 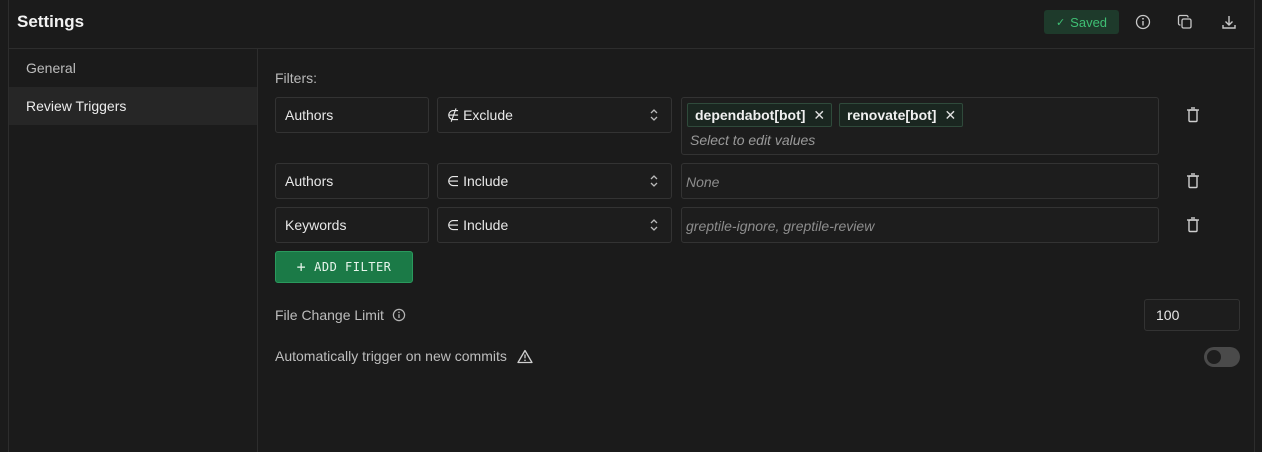 I want to click on copy-icon, so click(x=1185, y=22).